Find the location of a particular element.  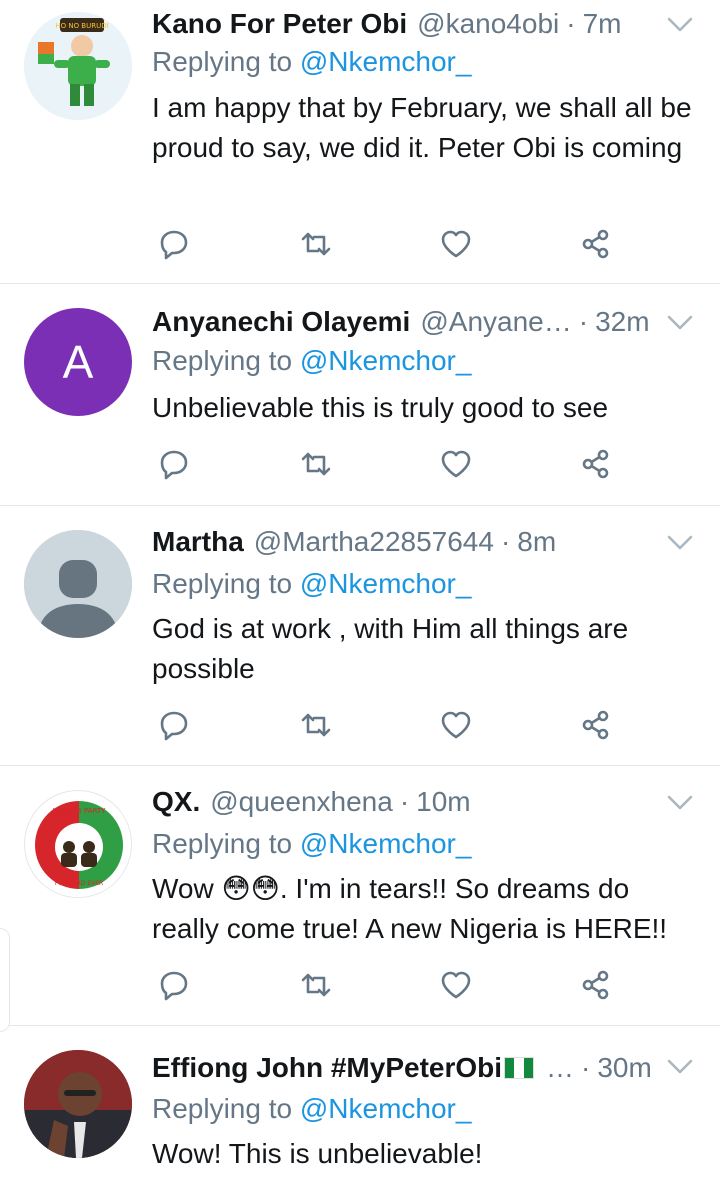

tweet-header: Kano For Peter Obi @kano4obi · 7m is located at coordinates (403, 24).